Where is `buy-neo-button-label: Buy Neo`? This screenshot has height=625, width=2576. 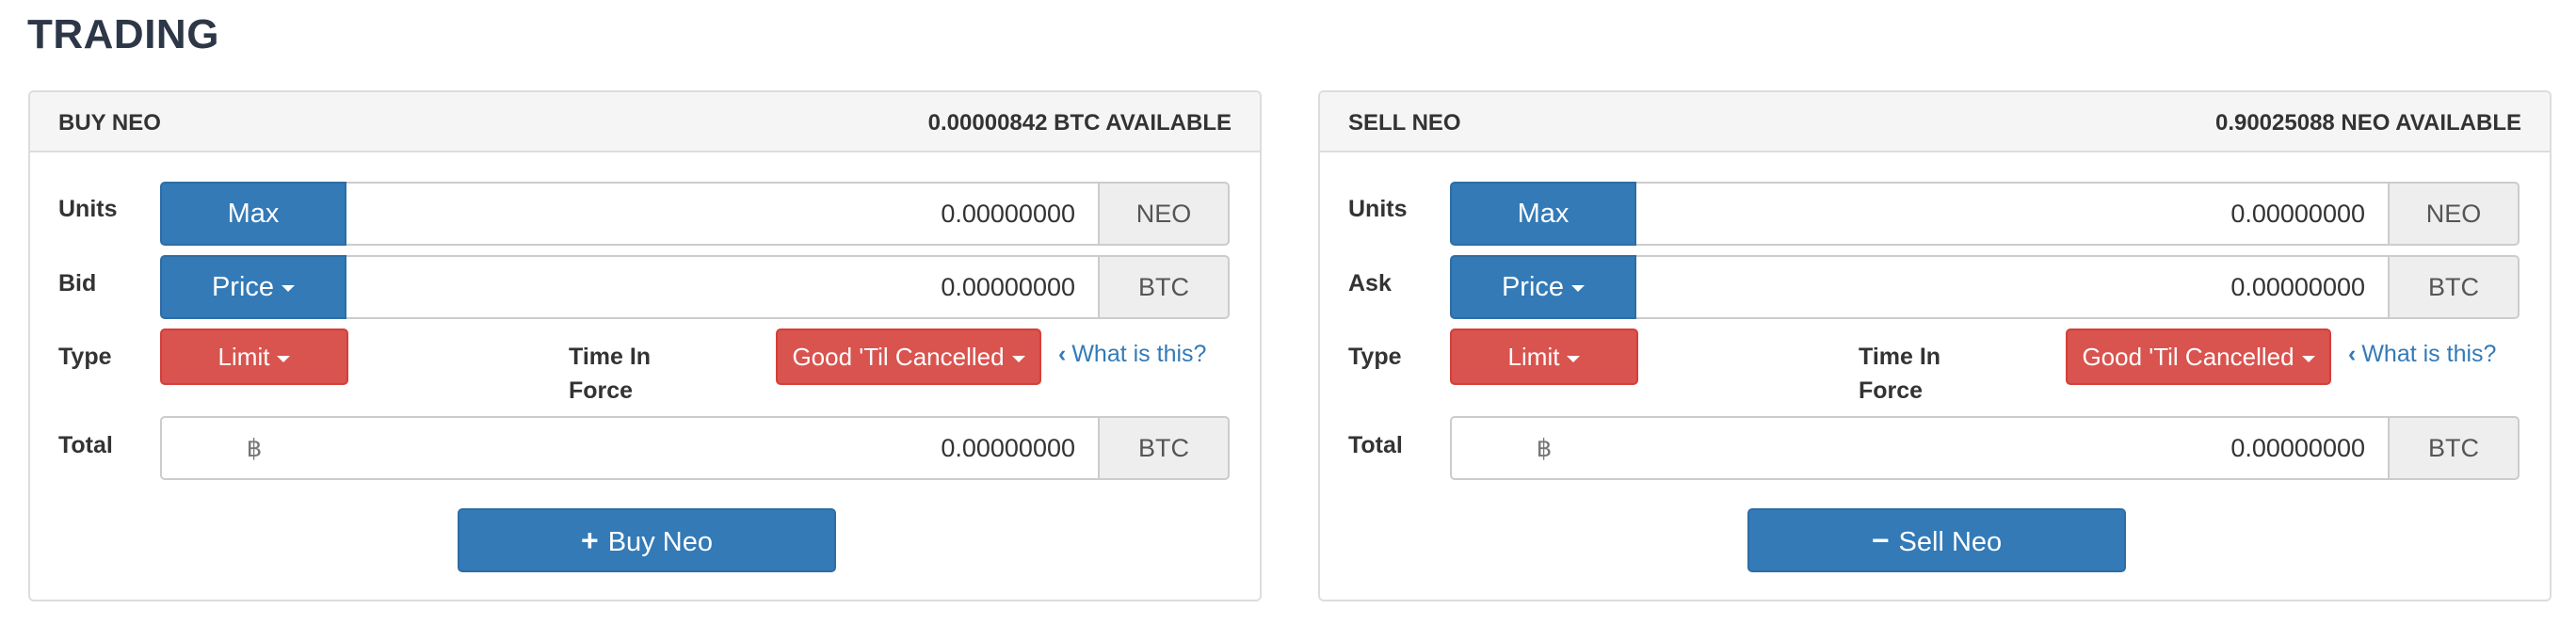
buy-neo-button-label: Buy Neo is located at coordinates (660, 542).